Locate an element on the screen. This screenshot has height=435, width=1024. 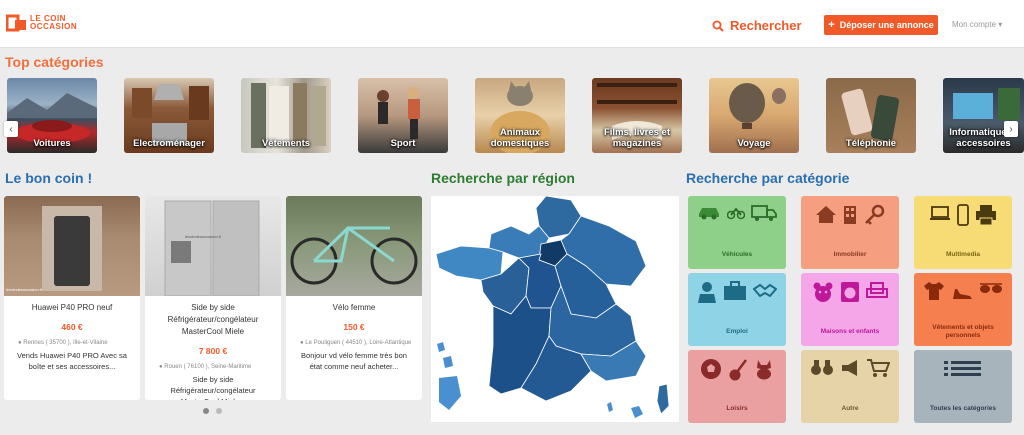
category-label: Vêtements is located at coordinates (286, 143).